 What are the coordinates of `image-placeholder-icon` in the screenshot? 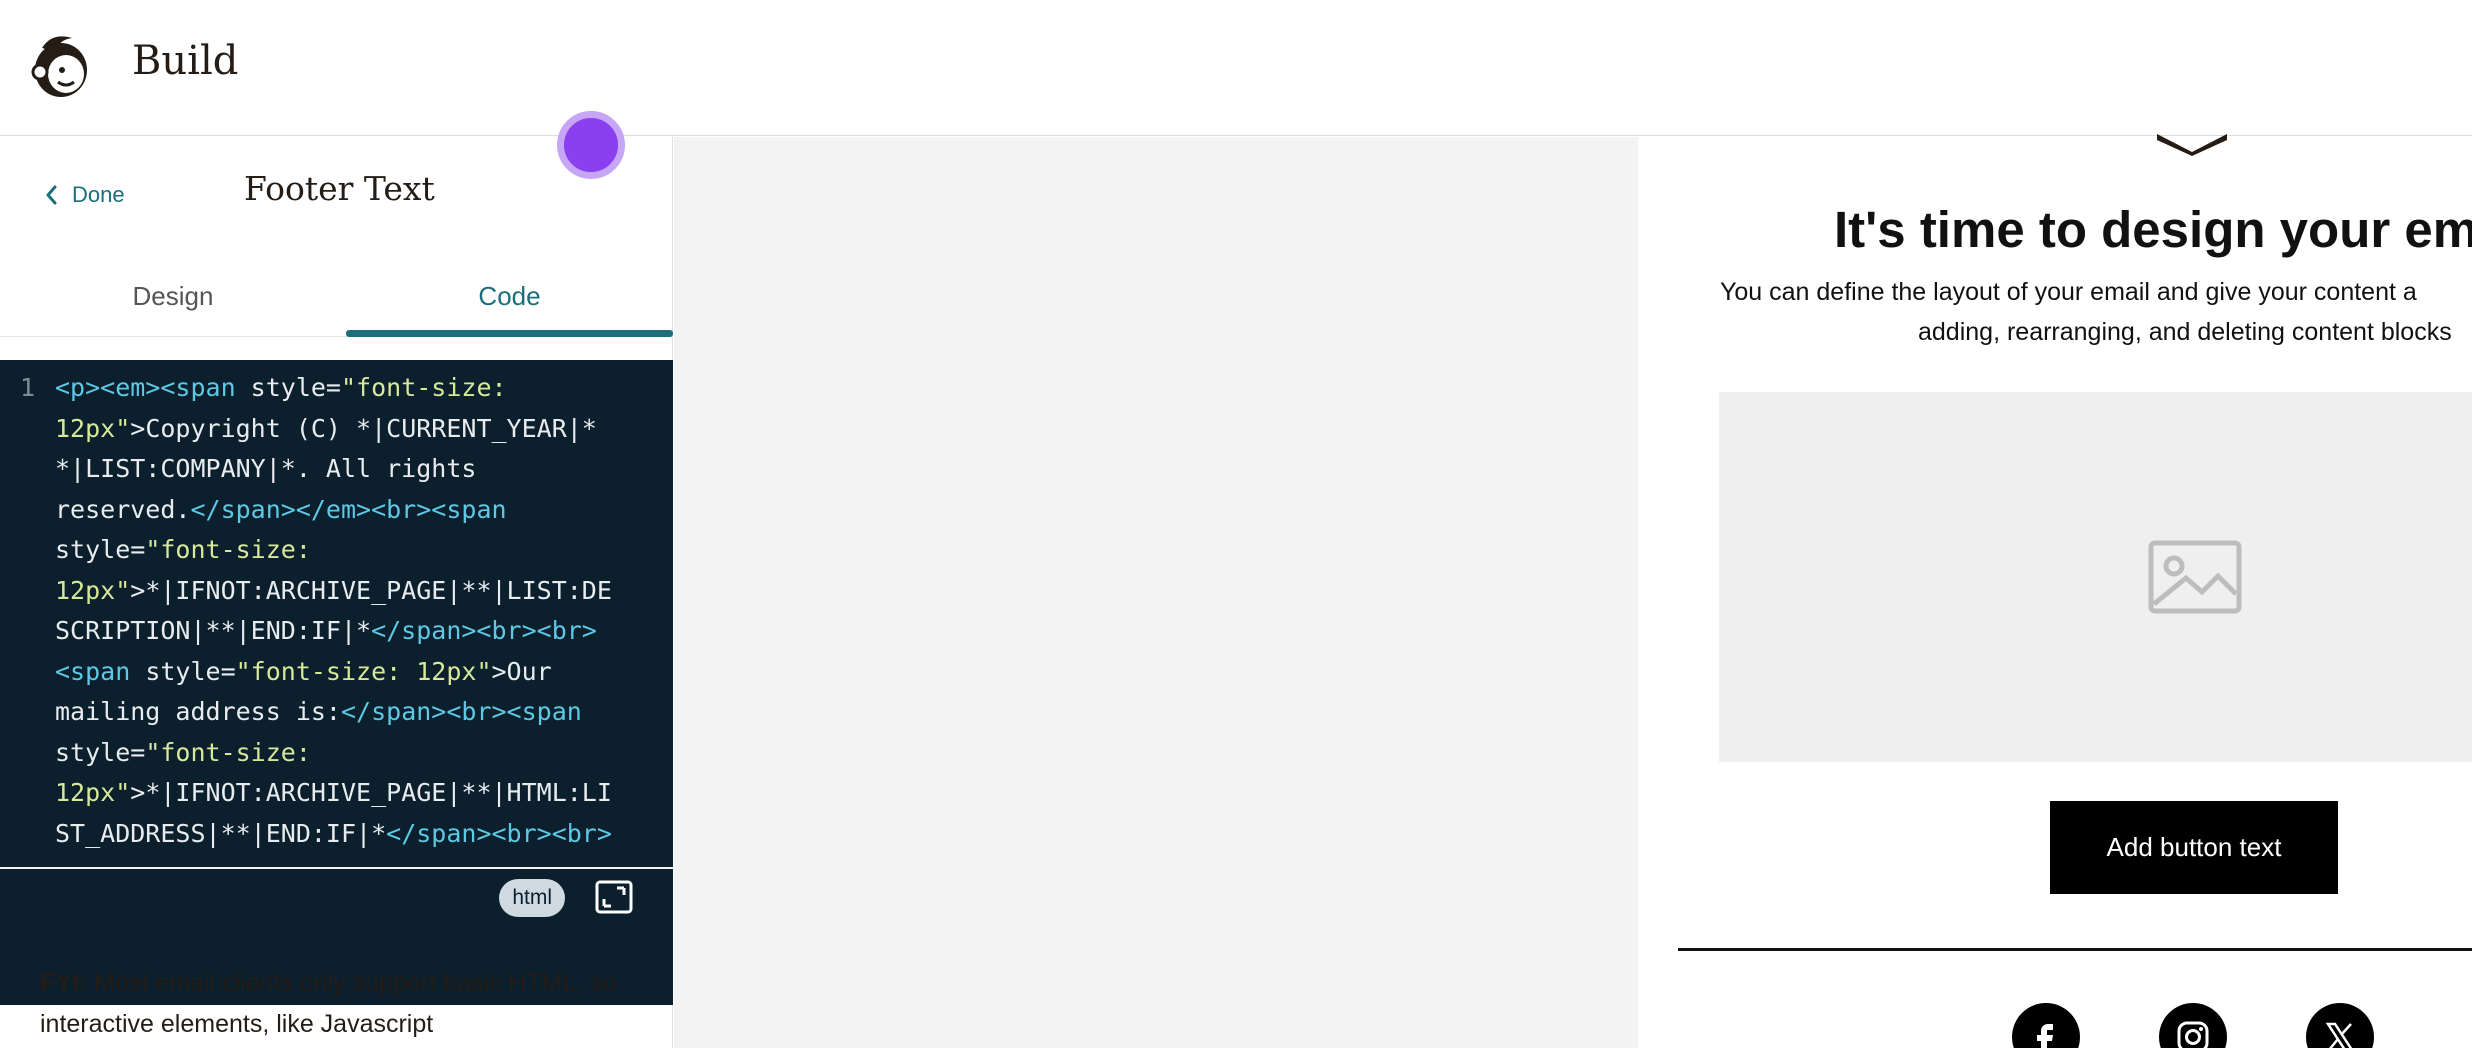 It's located at (2195, 577).